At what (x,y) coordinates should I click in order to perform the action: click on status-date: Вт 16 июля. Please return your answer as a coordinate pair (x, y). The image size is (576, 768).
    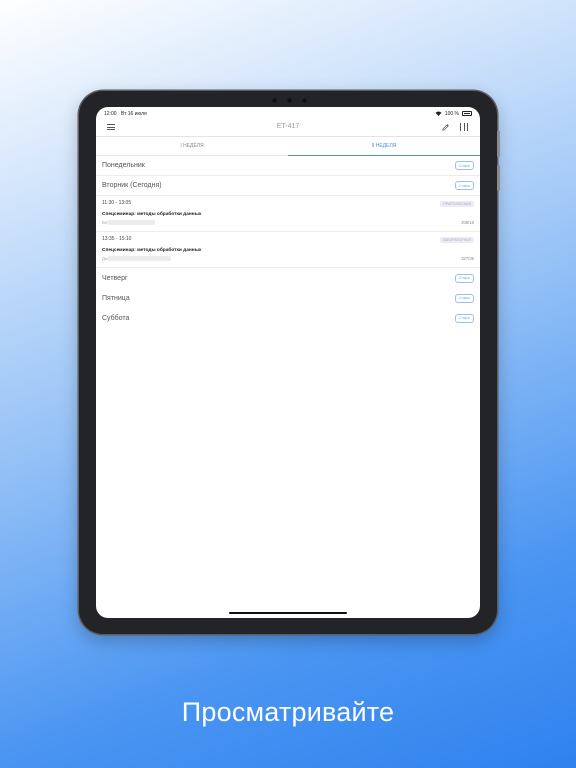
    Looking at the image, I should click on (133, 113).